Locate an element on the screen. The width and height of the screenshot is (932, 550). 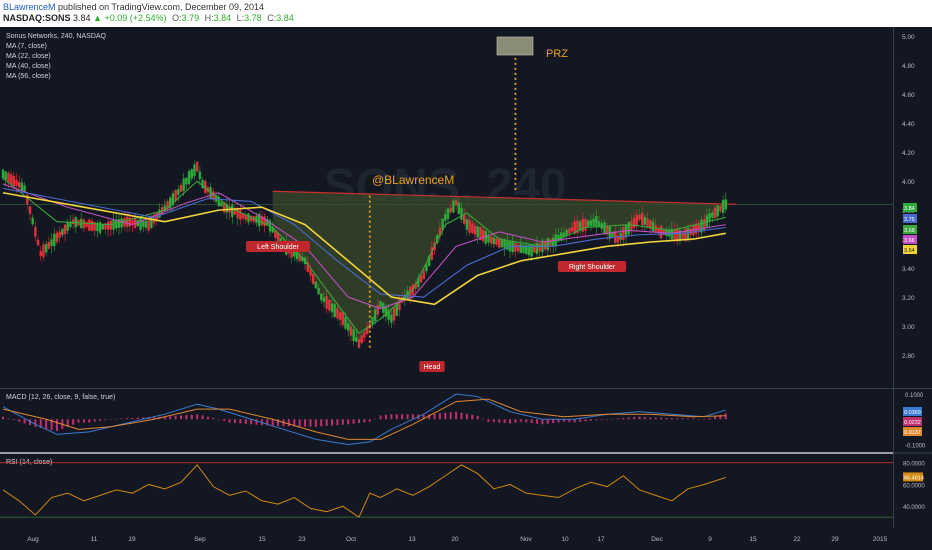
time-axis-tick: 15 is located at coordinates (753, 539).